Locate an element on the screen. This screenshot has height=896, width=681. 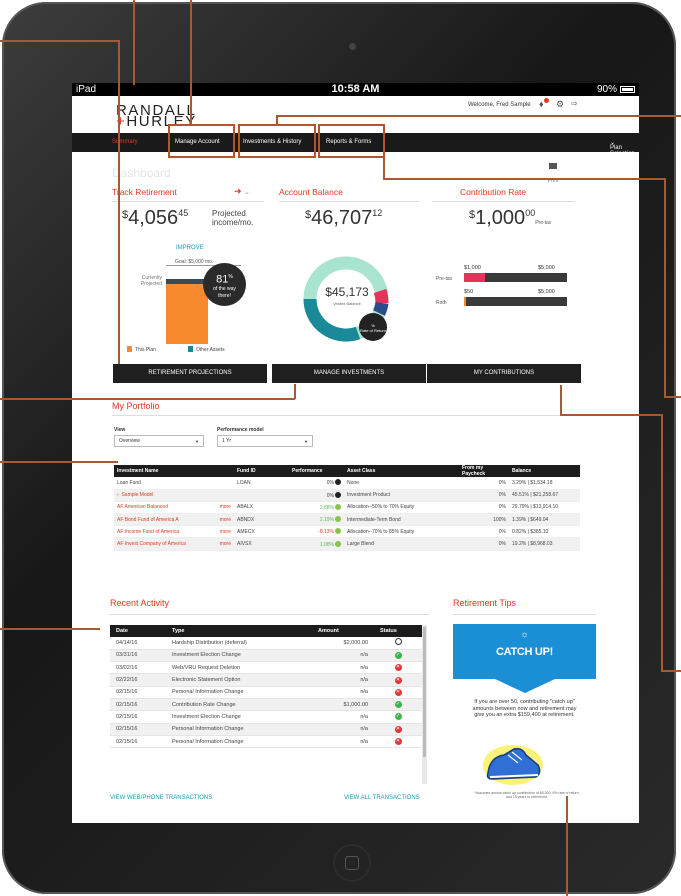
fund-name: › Sample Model is located at coordinates (174, 495).